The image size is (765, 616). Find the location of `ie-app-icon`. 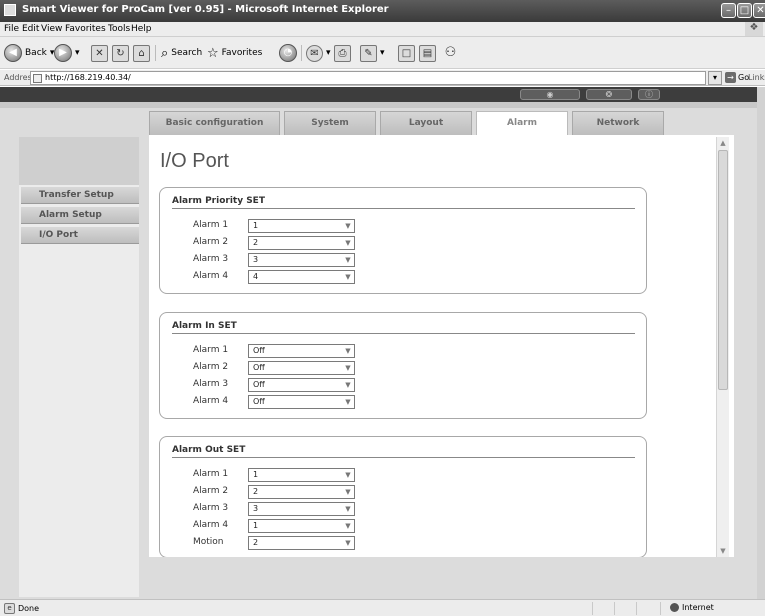

ie-app-icon is located at coordinates (10, 10).